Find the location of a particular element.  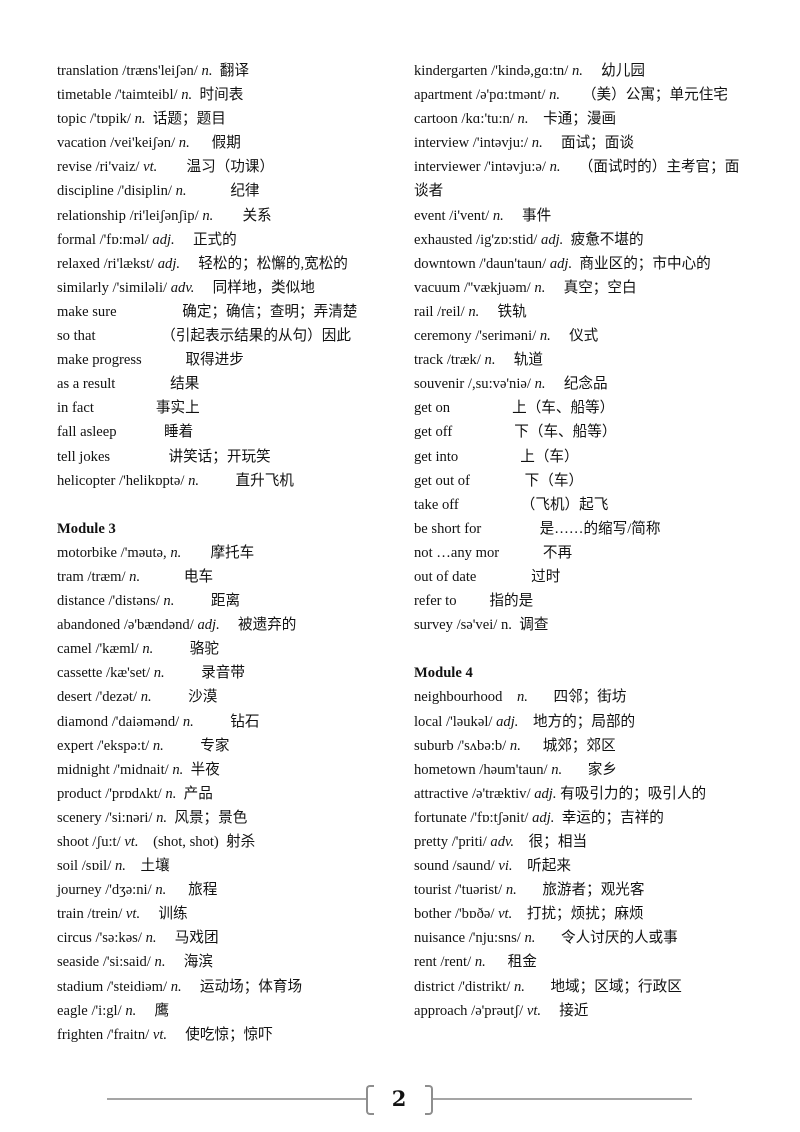

meaning: 时间表 is located at coordinates (221, 95).